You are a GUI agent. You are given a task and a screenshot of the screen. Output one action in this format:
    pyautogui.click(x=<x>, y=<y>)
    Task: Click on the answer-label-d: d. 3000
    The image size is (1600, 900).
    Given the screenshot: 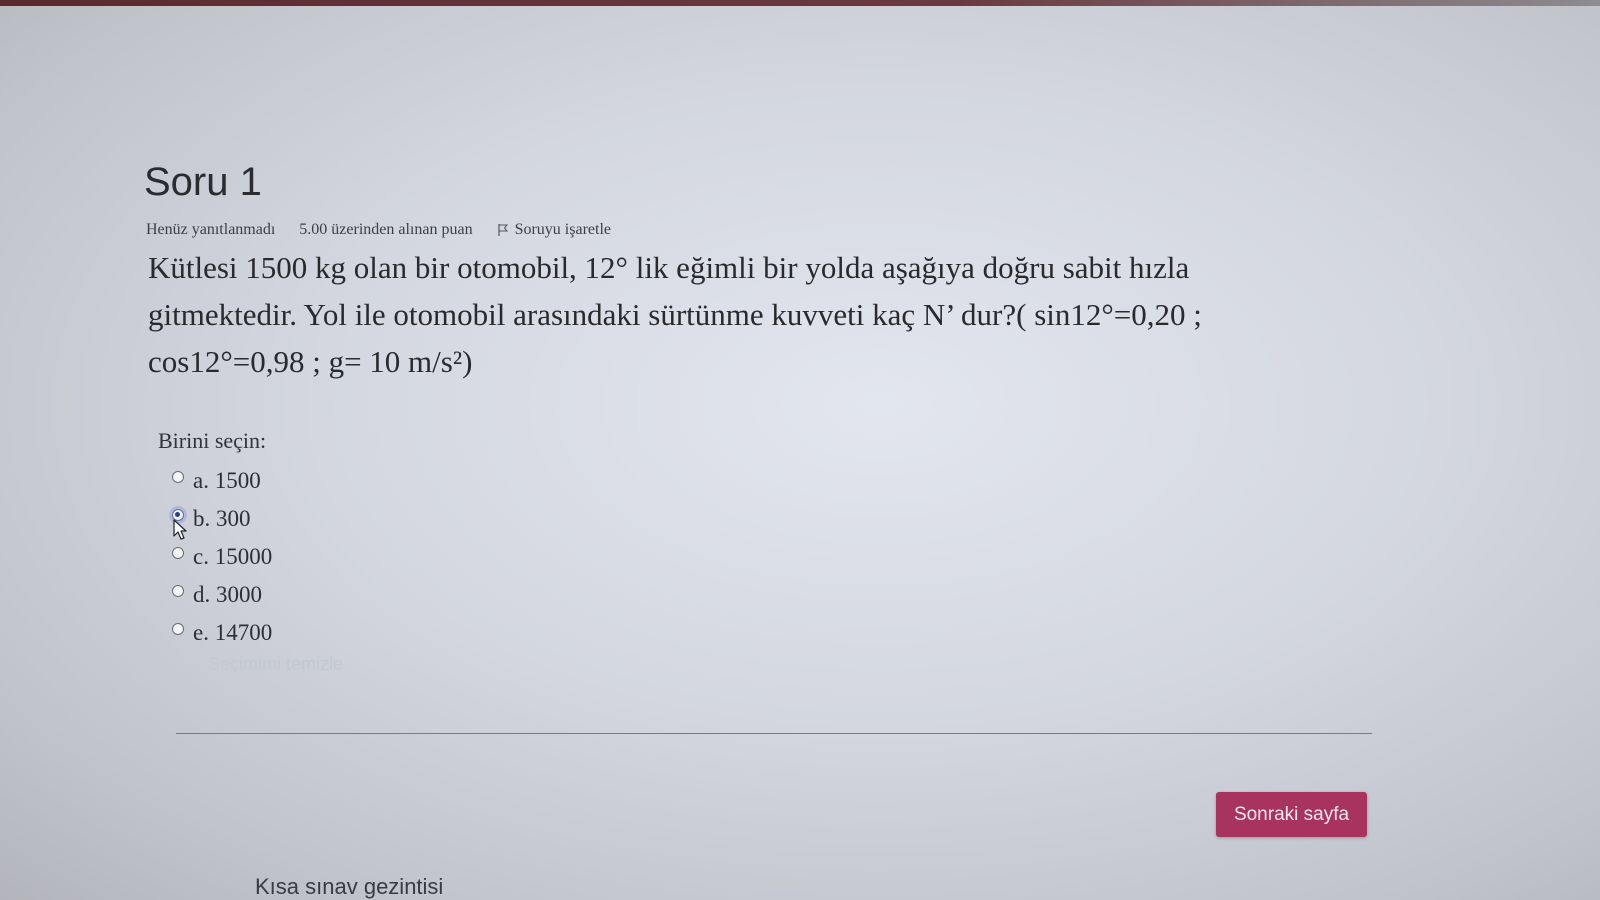 What is the action you would take?
    pyautogui.click(x=227, y=594)
    